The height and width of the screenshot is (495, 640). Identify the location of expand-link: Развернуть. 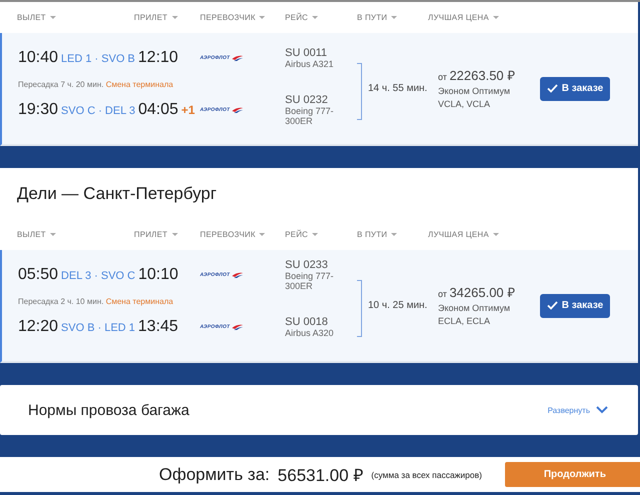
(578, 410).